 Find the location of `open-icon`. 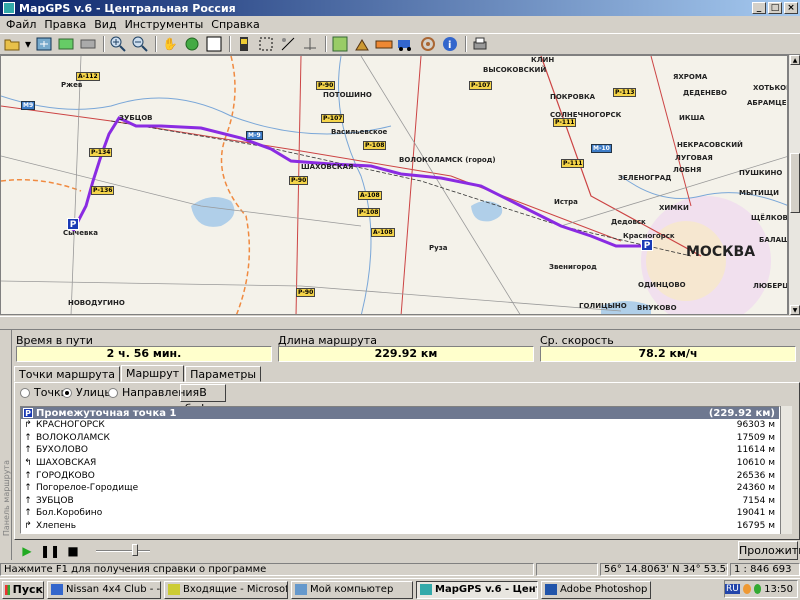

open-icon is located at coordinates (12, 44).